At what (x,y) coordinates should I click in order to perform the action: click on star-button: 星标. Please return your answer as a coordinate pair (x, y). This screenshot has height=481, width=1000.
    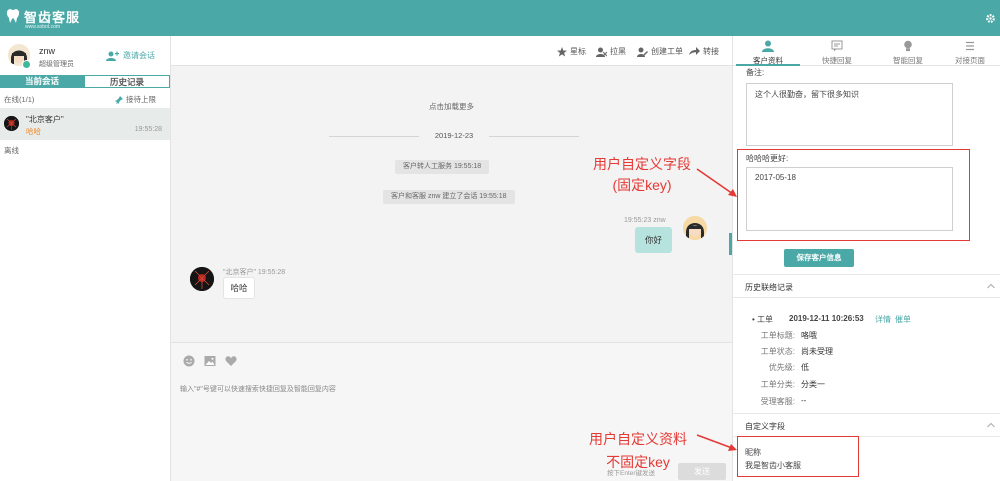
    Looking at the image, I should click on (571, 51).